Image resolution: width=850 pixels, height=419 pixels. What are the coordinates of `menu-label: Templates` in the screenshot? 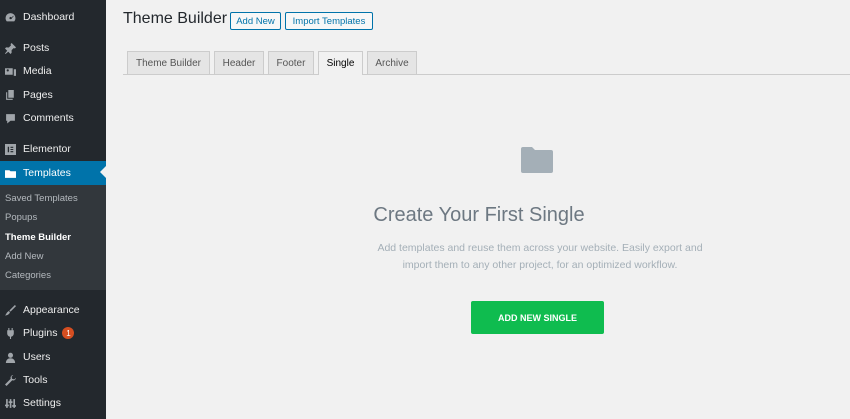 It's located at (47, 173).